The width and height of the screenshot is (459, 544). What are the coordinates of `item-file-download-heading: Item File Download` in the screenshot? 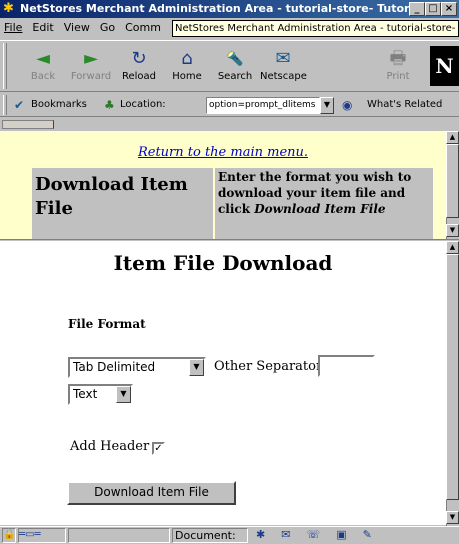 It's located at (223, 263).